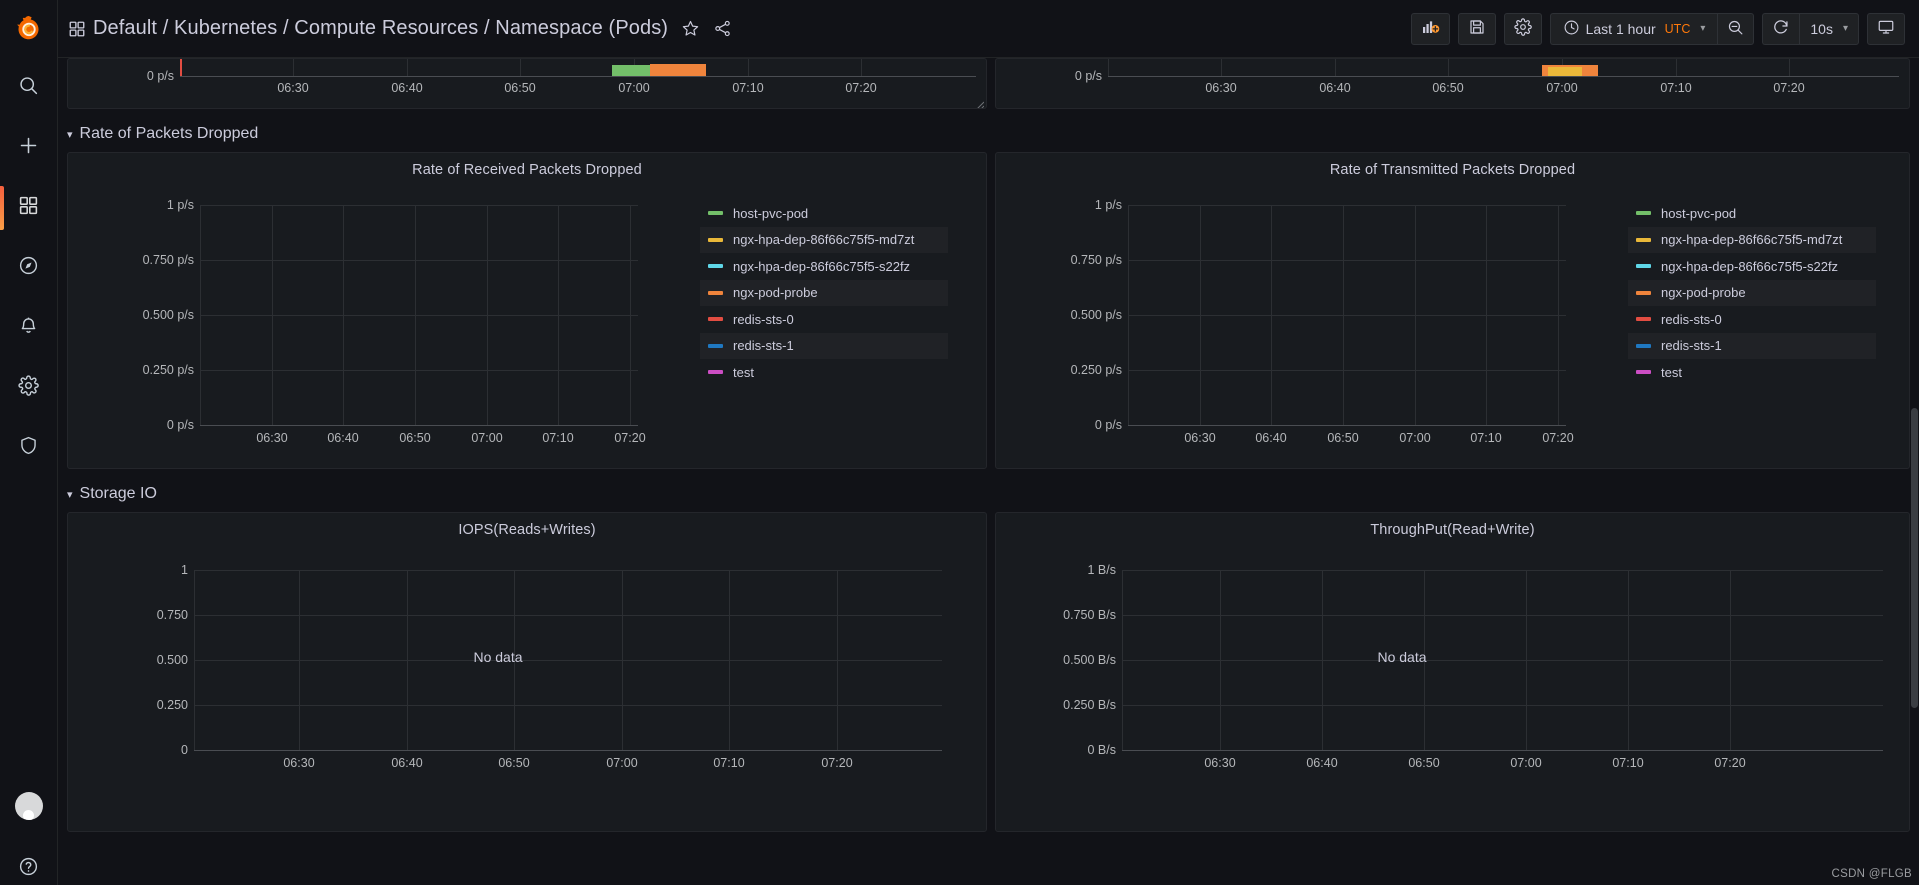 The image size is (1919, 885). Describe the element at coordinates (1736, 28) in the screenshot. I see `zoom-out-time-button` at that location.